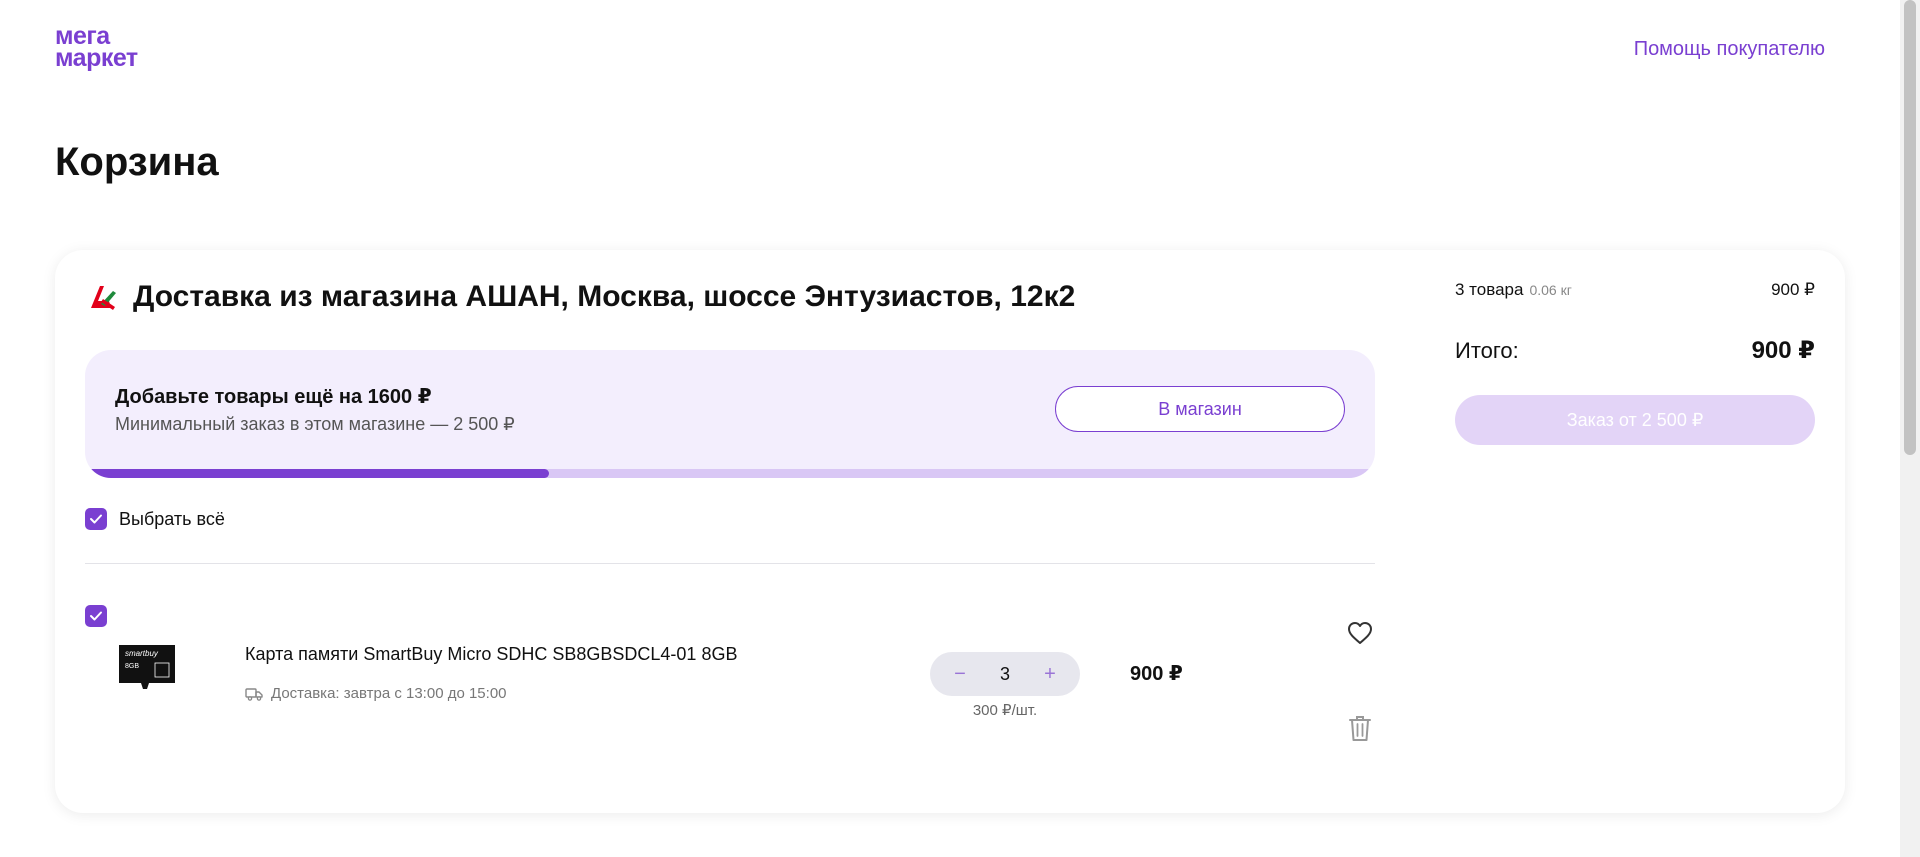 The height and width of the screenshot is (857, 1920). What do you see at coordinates (273, 397) in the screenshot?
I see `add-more-text: Добавьте товары ещё на 1600 ₽` at bounding box center [273, 397].